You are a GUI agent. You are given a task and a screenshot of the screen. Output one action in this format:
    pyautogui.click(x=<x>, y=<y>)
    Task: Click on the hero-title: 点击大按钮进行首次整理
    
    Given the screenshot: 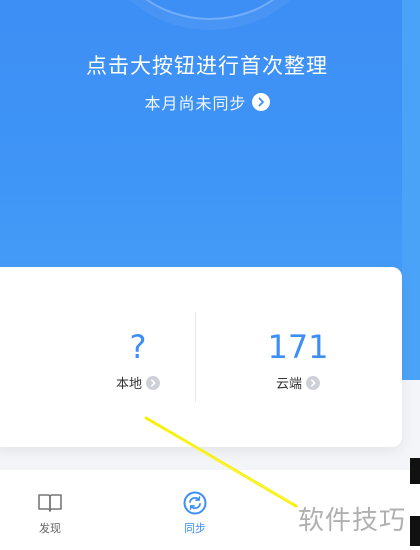 What is the action you would take?
    pyautogui.click(x=207, y=66)
    